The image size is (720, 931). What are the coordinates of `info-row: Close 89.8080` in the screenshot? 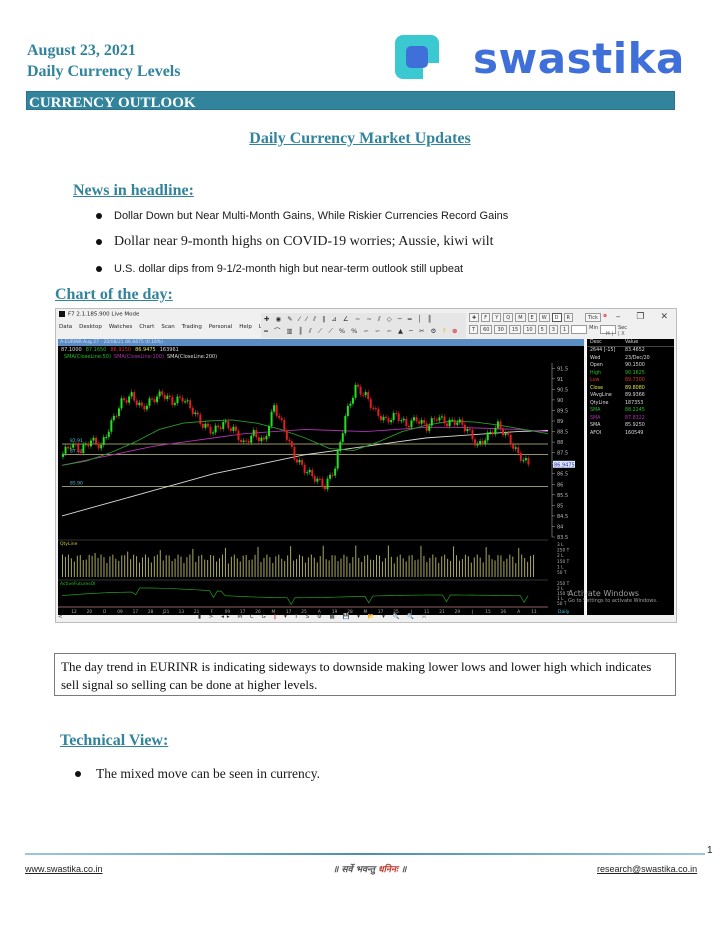 It's located at (617, 388).